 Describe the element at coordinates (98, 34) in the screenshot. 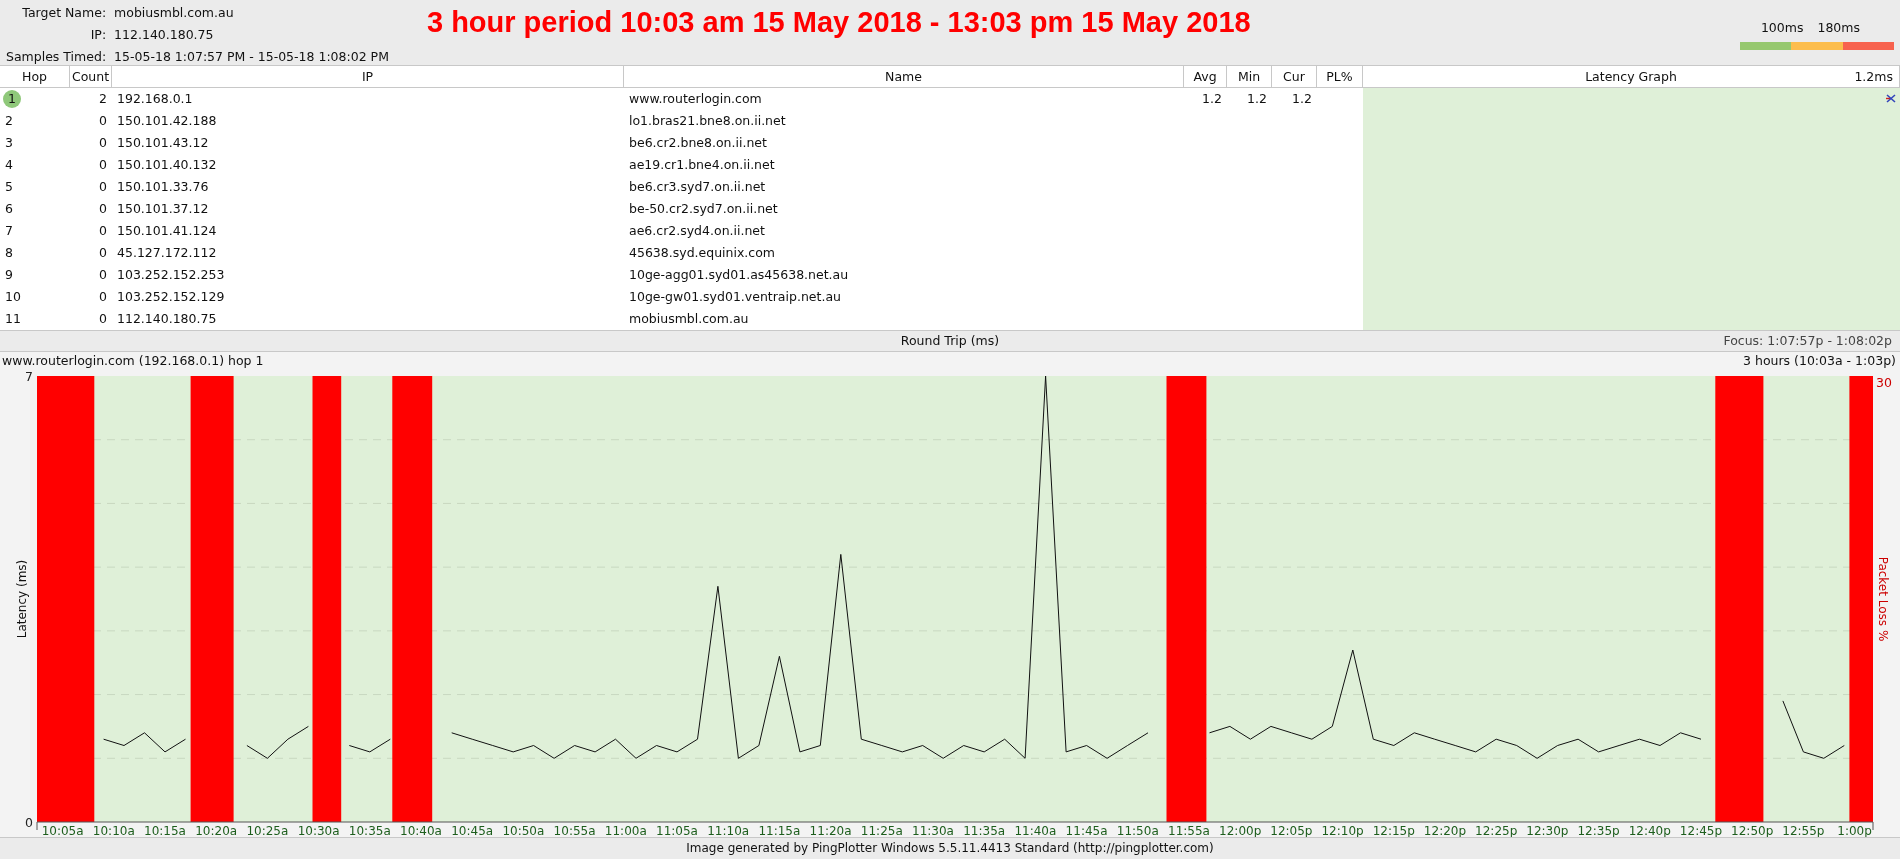

I see `field-label: IP:` at that location.